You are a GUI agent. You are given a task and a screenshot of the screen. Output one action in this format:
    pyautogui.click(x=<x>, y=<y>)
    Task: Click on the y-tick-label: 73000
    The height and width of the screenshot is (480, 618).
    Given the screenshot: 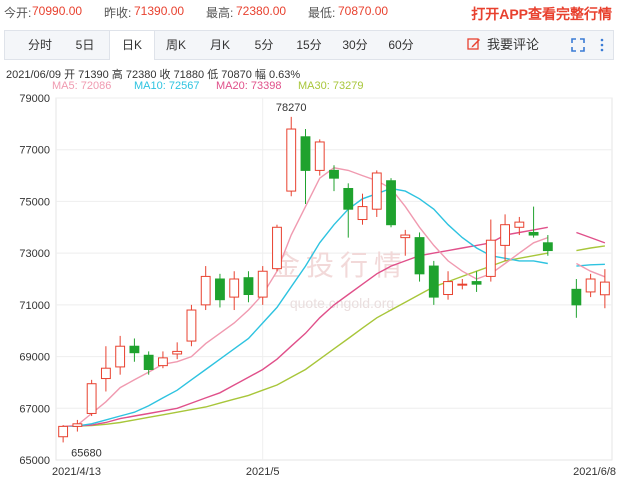 What is the action you would take?
    pyautogui.click(x=34, y=254)
    